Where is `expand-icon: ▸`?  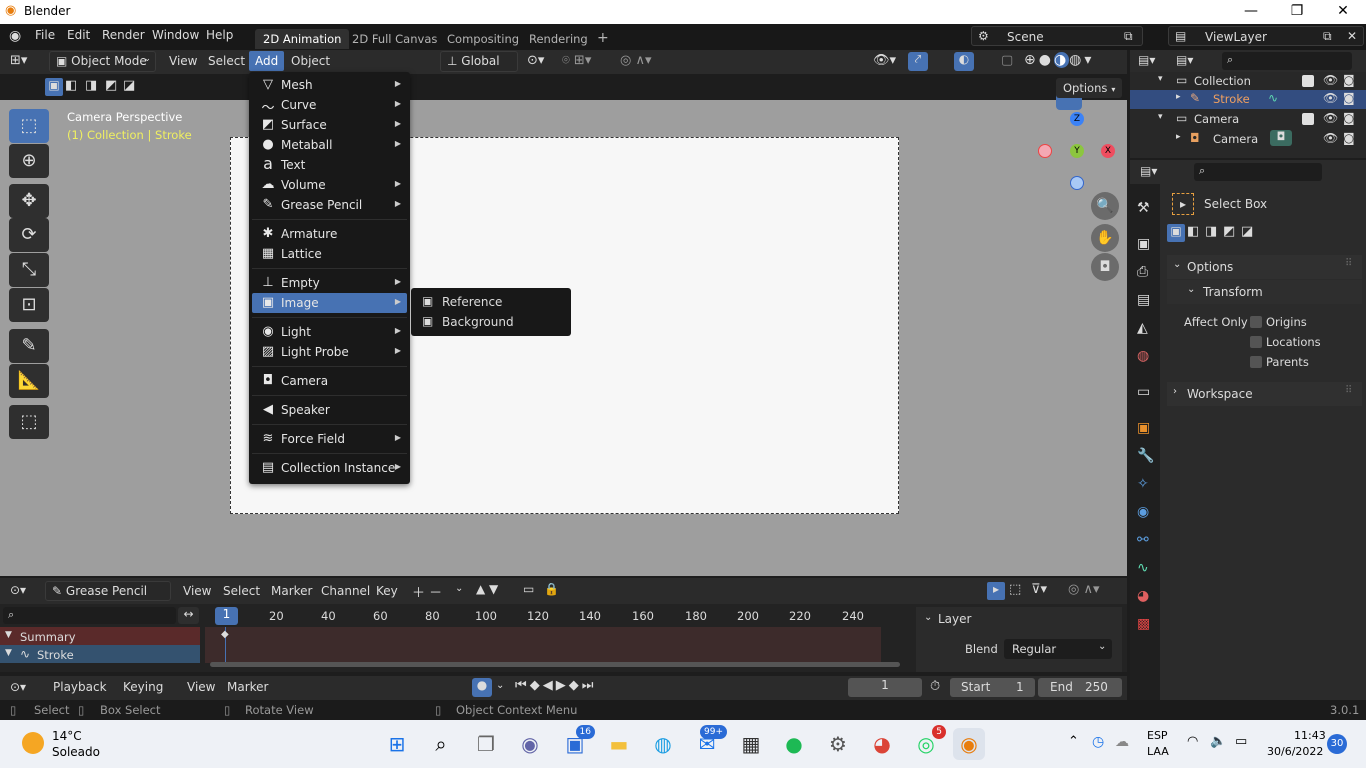
expand-icon: ▸ is located at coordinates (1178, 97).